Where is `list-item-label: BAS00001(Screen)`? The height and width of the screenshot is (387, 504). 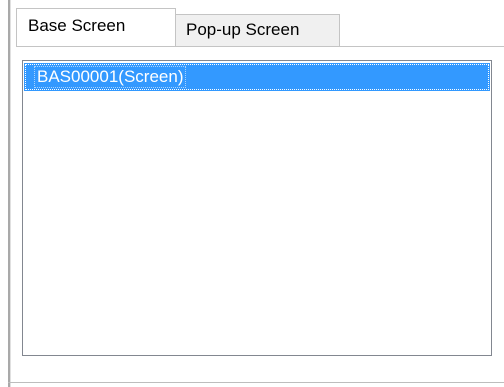 list-item-label: BAS00001(Screen) is located at coordinates (110, 77).